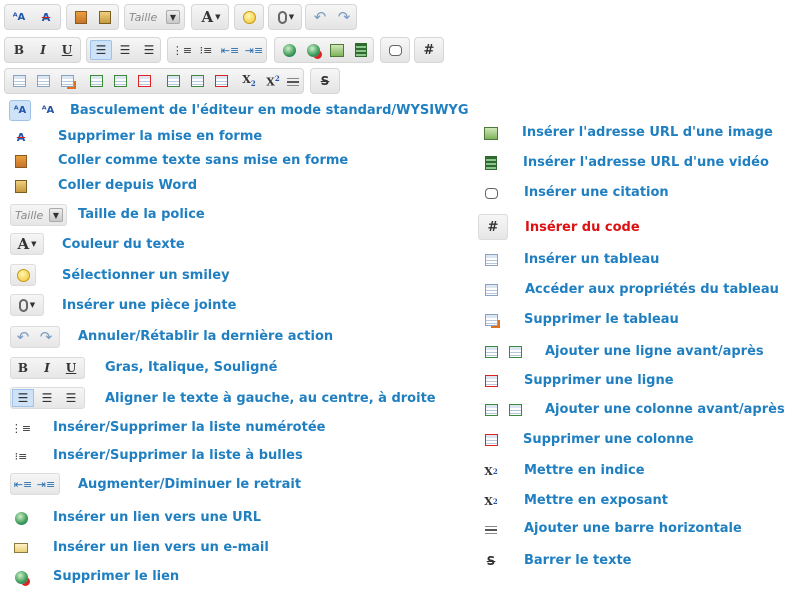 This screenshot has width=796, height=594. What do you see at coordinates (203, 160) in the screenshot?
I see `help-label-paste-plain: Coller comme texte sans mise en forme` at bounding box center [203, 160].